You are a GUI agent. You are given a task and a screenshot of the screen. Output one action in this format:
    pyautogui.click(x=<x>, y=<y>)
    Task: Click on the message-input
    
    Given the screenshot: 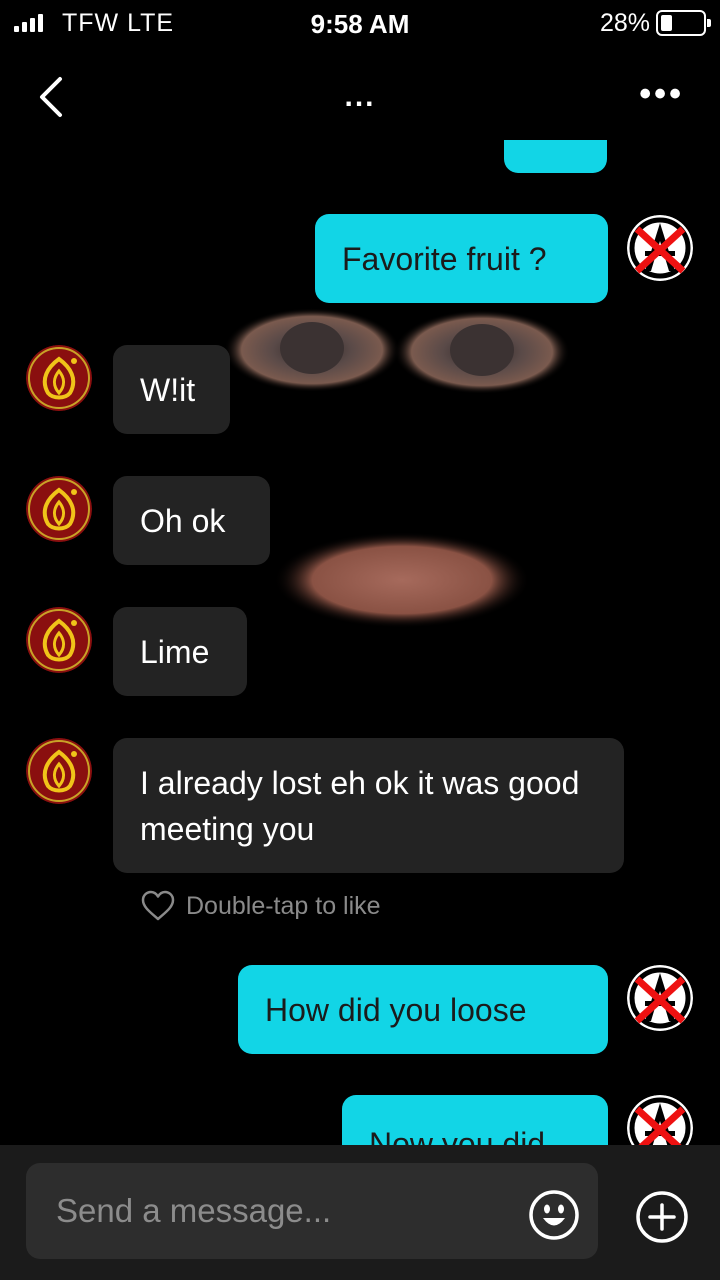 What is the action you would take?
    pyautogui.click(x=291, y=1211)
    